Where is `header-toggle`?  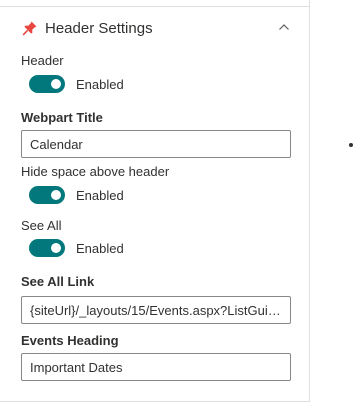 header-toggle is located at coordinates (47, 84).